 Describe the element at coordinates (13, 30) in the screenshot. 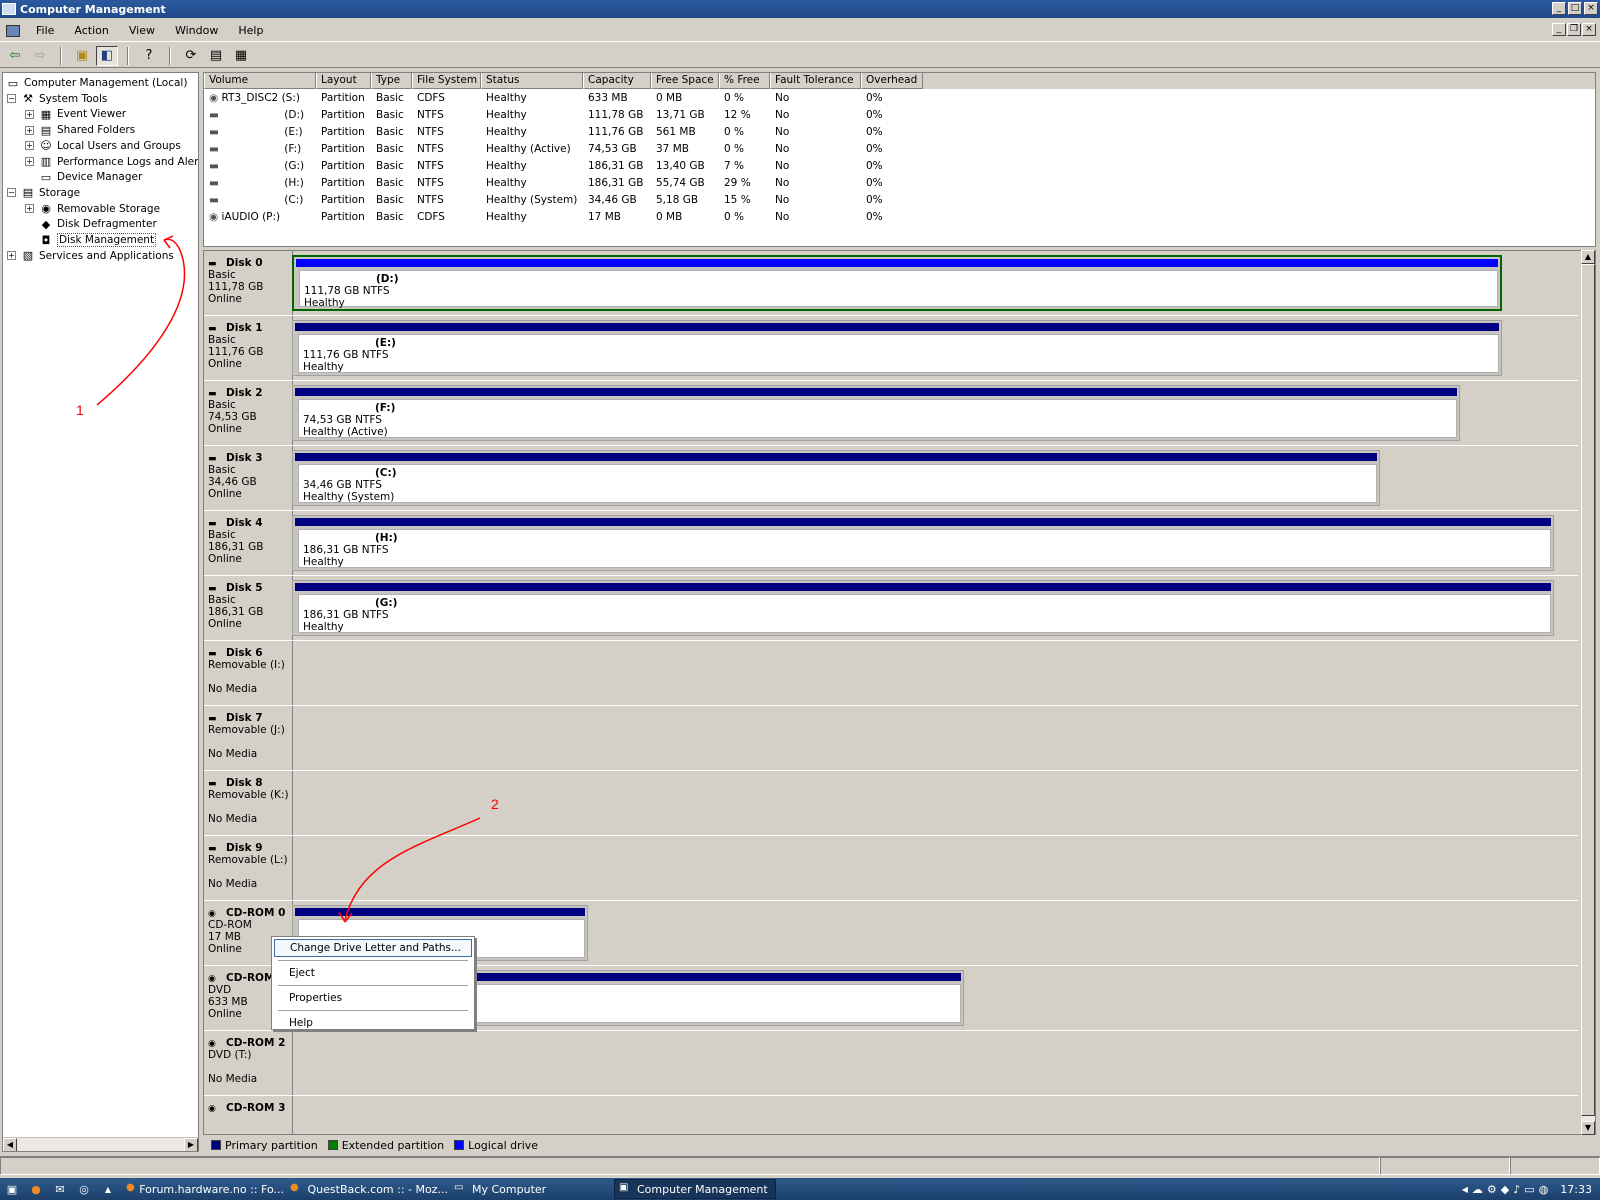

I see `document-icon` at that location.